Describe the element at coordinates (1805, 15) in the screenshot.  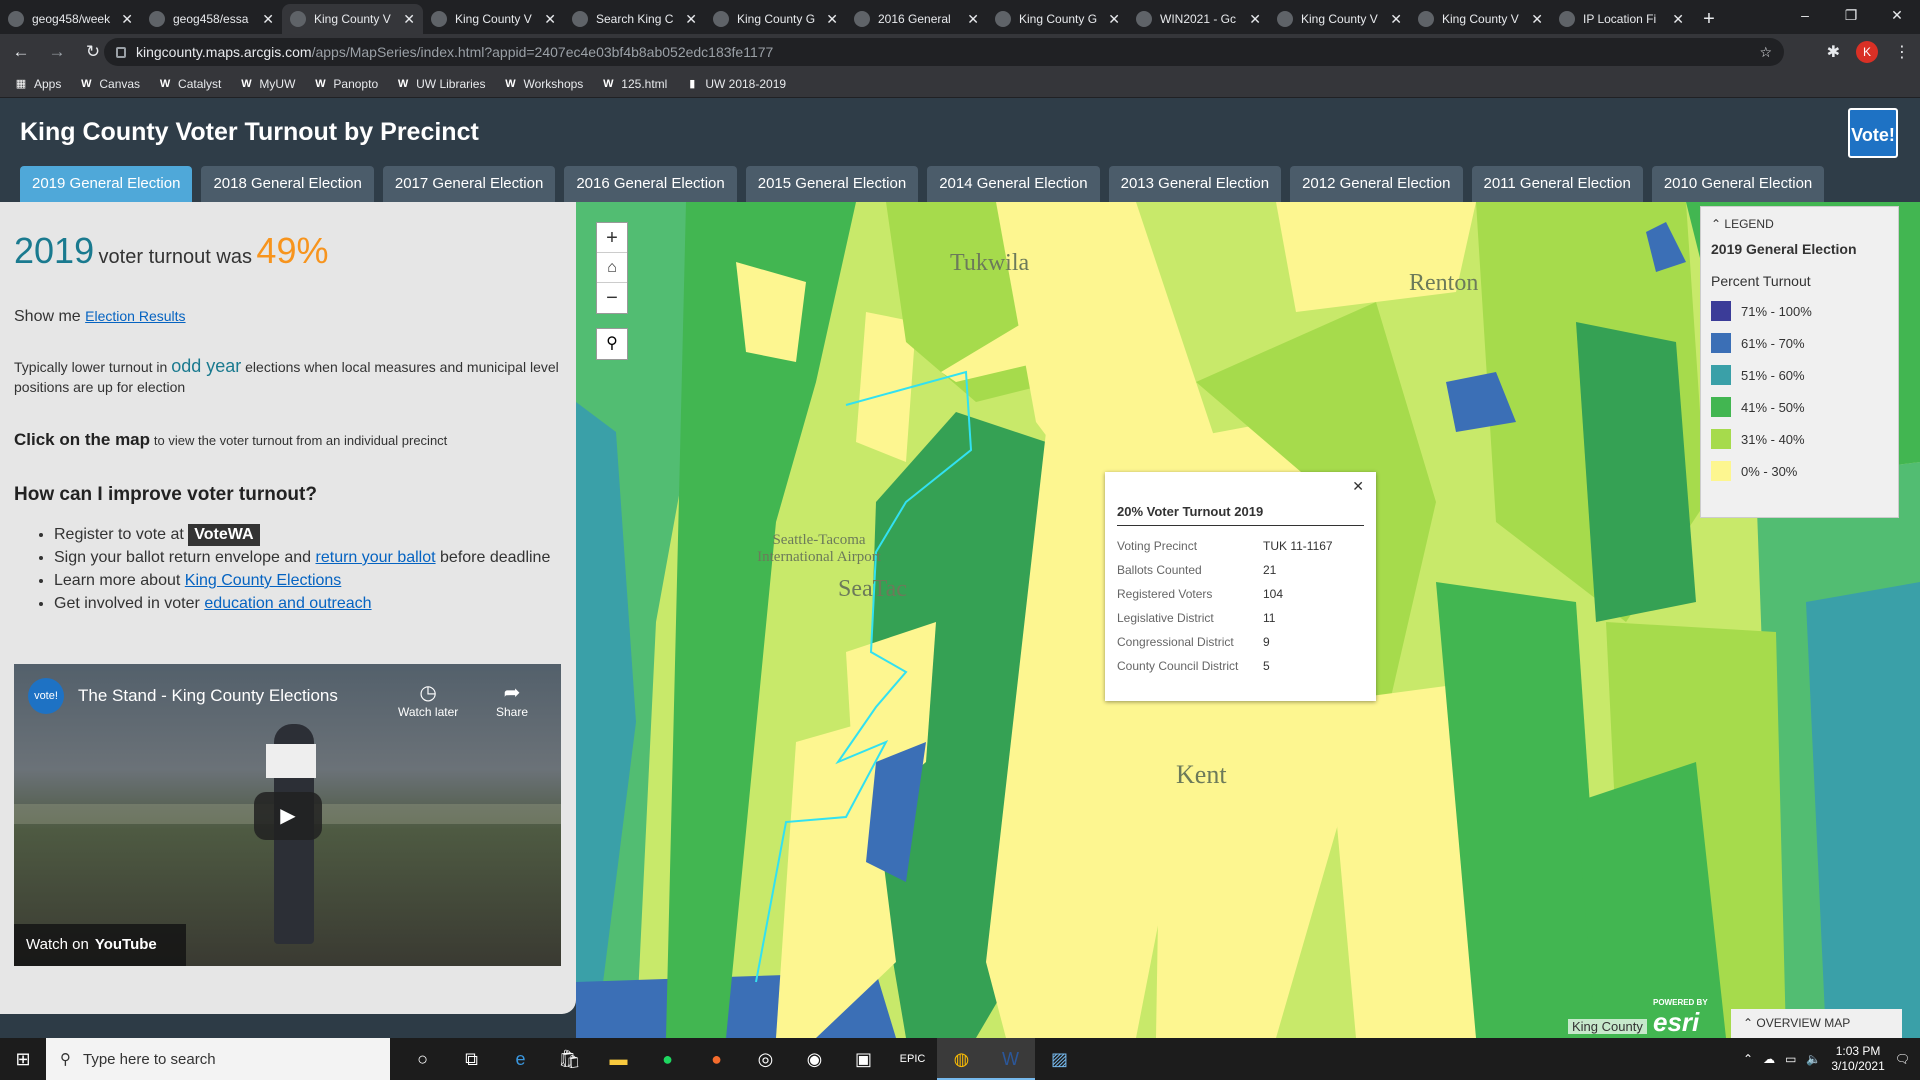
I see `minimize-button: –` at that location.